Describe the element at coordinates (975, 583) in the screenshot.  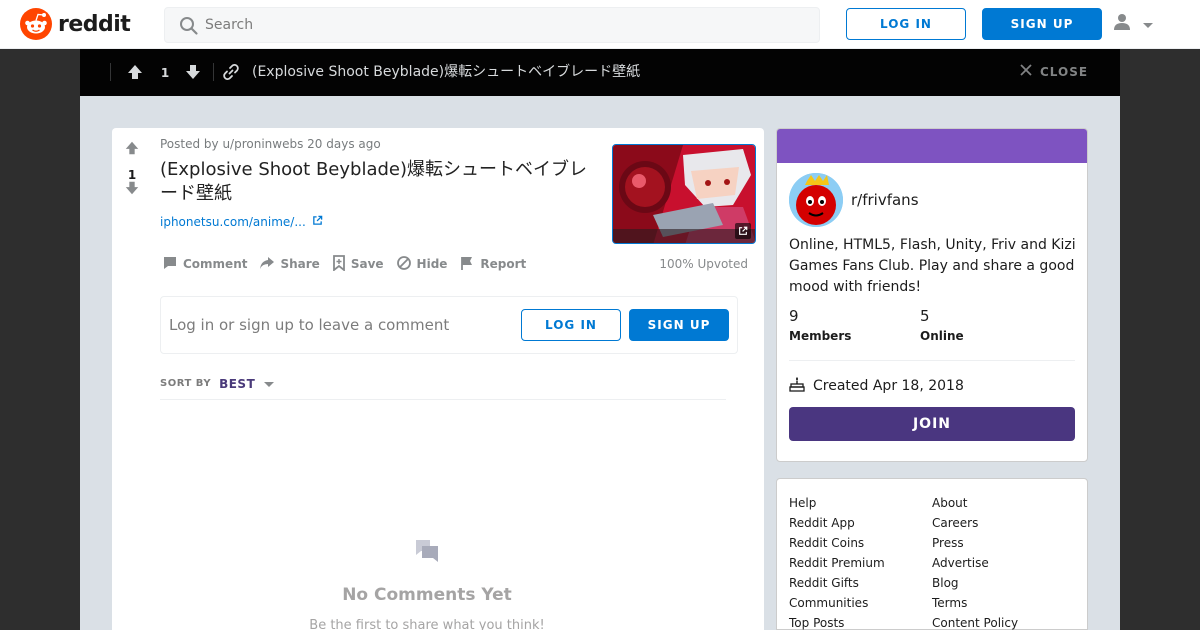
I see `footer-link: Blog` at that location.